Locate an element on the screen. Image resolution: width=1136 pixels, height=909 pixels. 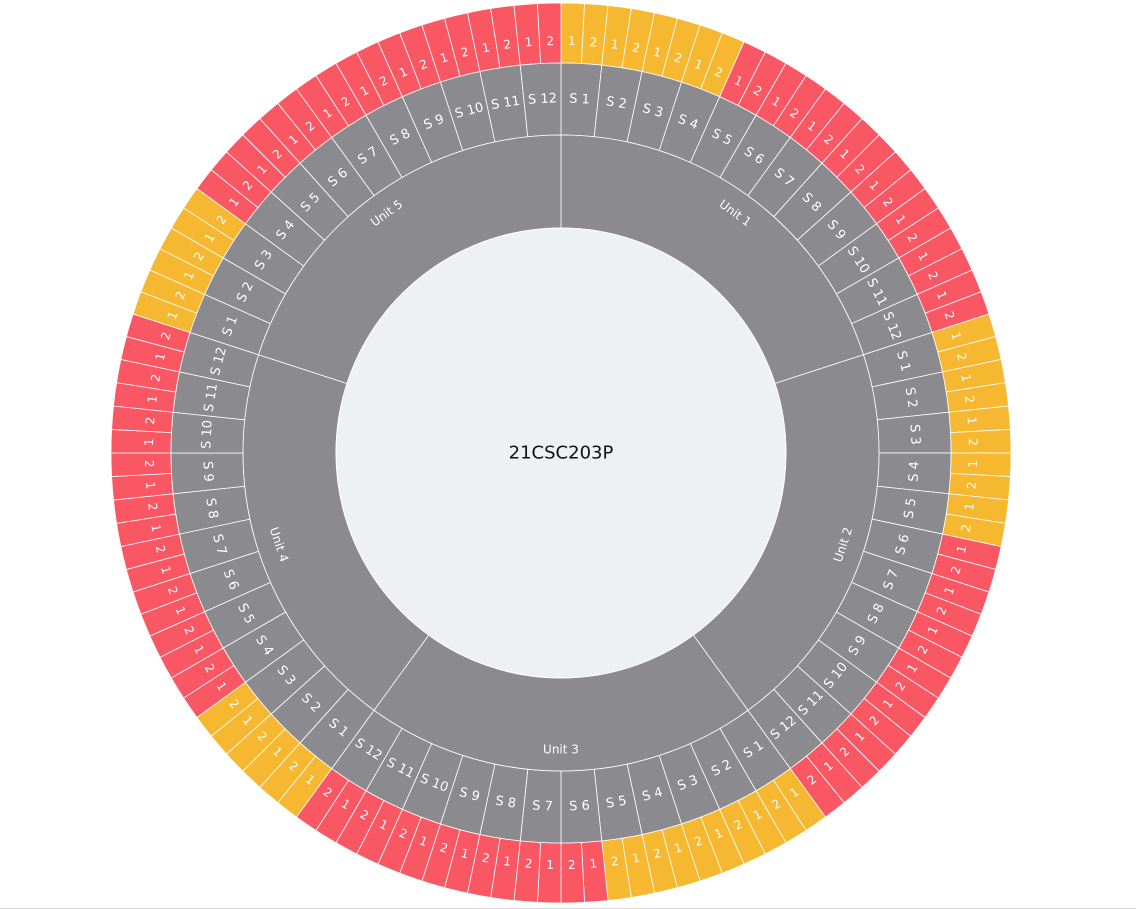
session-label: S 7 is located at coordinates (542, 806).